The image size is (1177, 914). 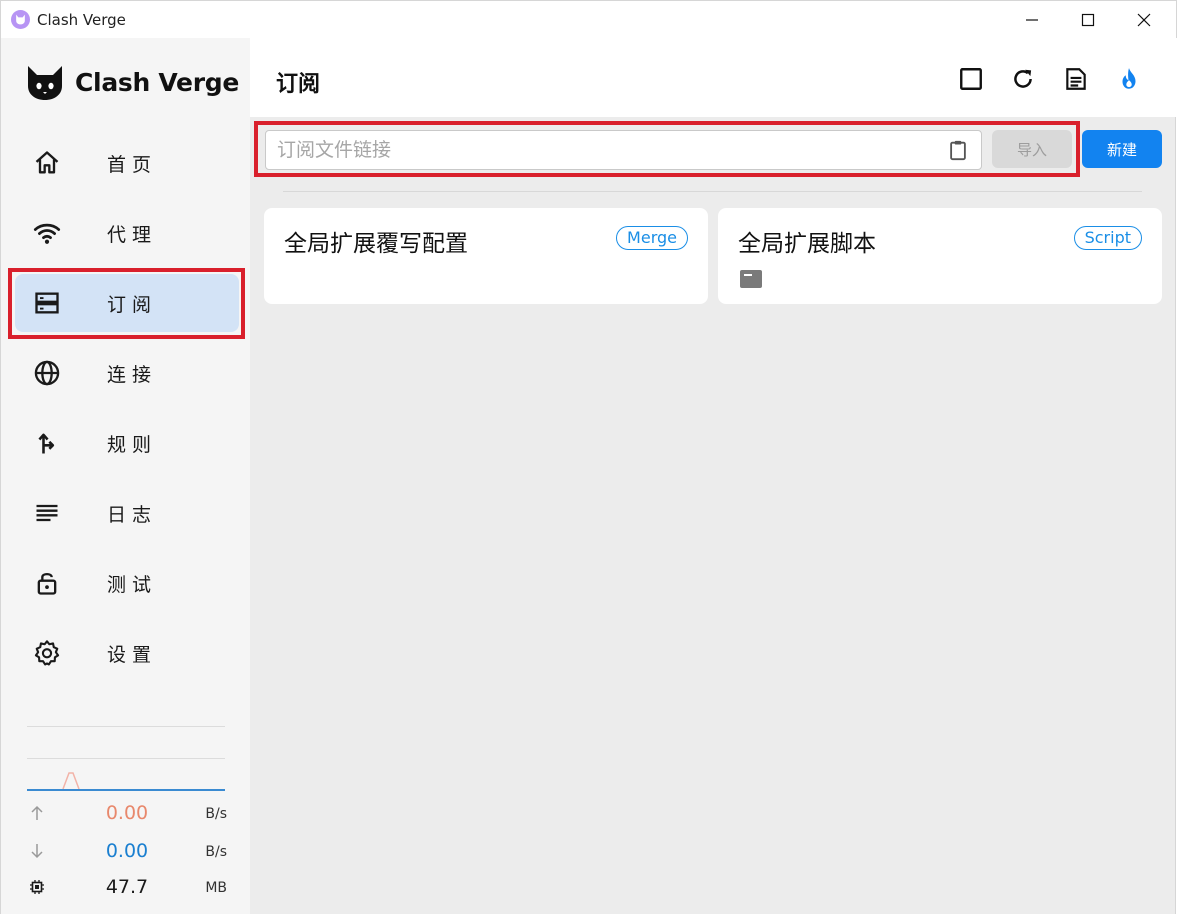 I want to click on arrow-down-icon, so click(x=37, y=851).